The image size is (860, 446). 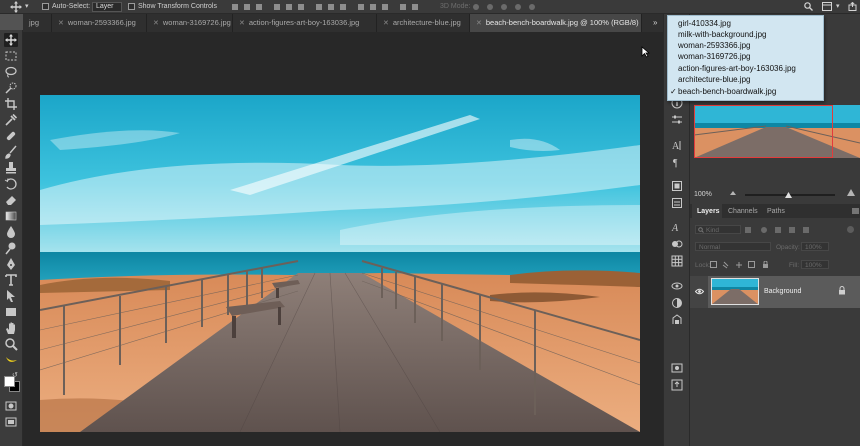 What do you see at coordinates (45, 6) in the screenshot?
I see `auto-select-checkbox` at bounding box center [45, 6].